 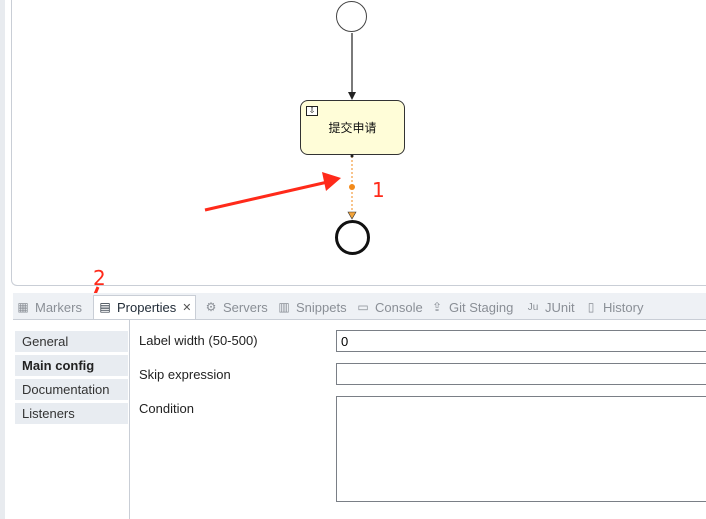 What do you see at coordinates (71, 342) in the screenshot?
I see `section-general: General` at bounding box center [71, 342].